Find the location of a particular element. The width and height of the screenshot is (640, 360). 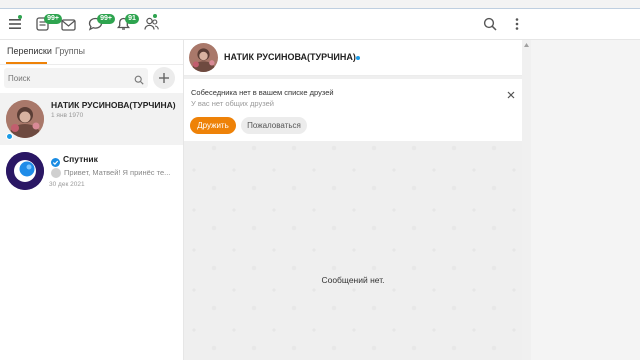

chat-date: 30 дек 2021 is located at coordinates (67, 184).